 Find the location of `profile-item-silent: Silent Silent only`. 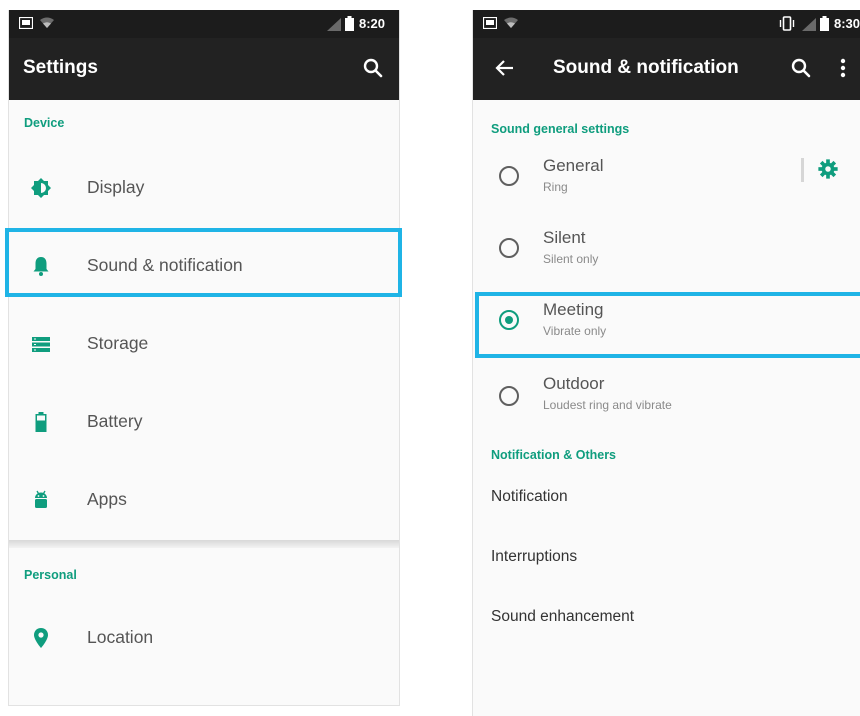

profile-item-silent: Silent Silent only is located at coordinates (666, 260).